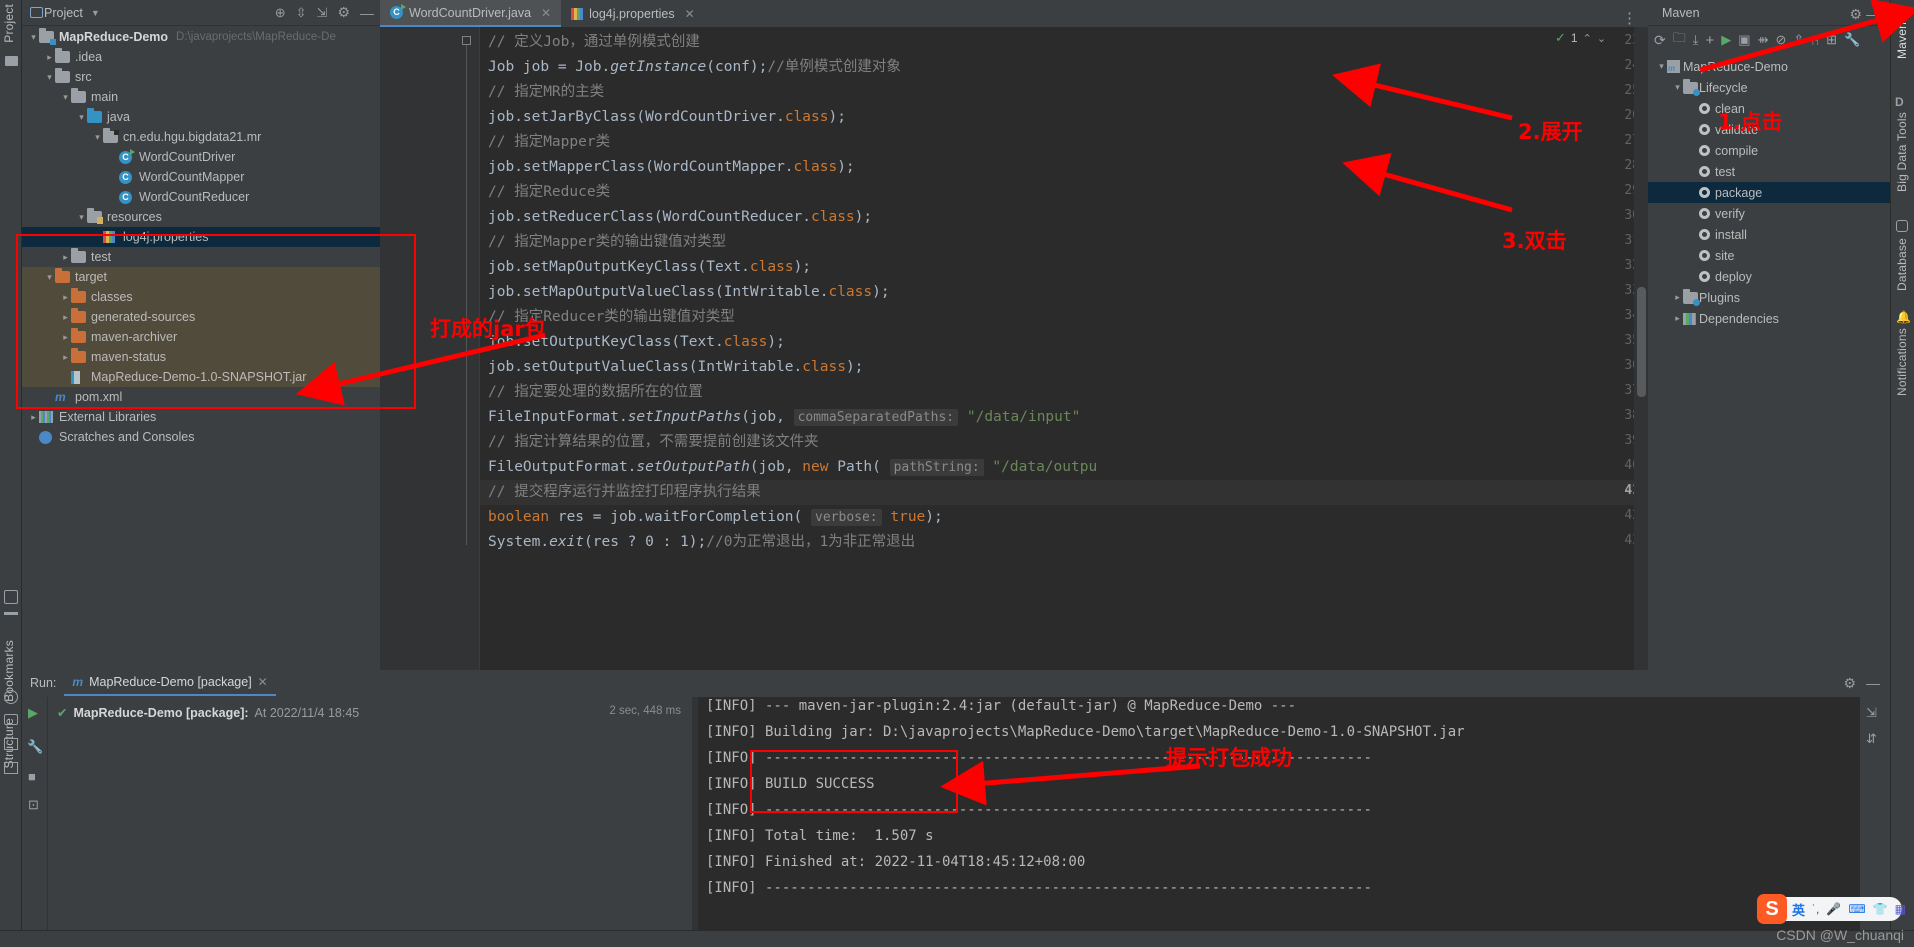  What do you see at coordinates (201, 237) in the screenshot?
I see `project-tree-item-log4j-properties: log4j.properties` at bounding box center [201, 237].